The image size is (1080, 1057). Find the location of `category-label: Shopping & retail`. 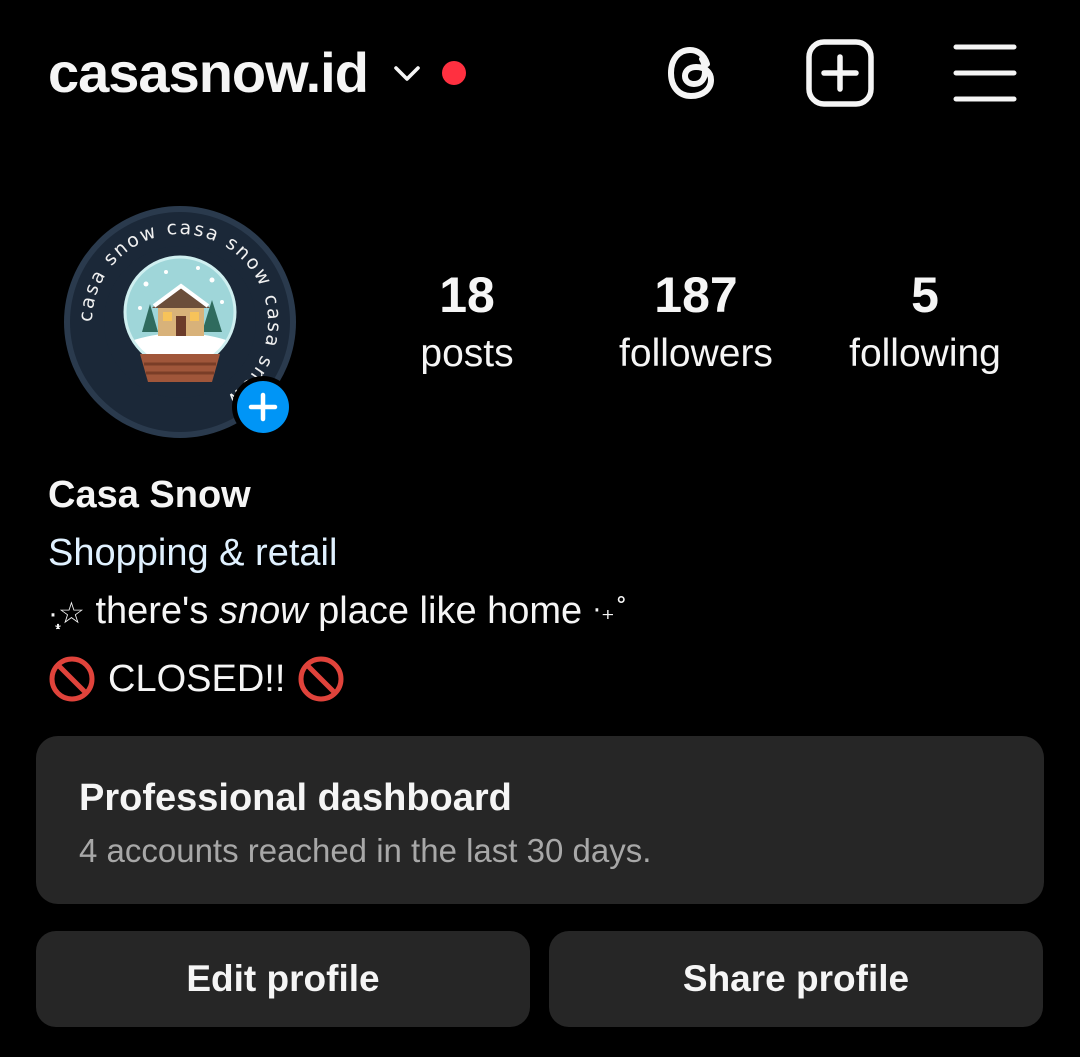

category-label: Shopping & retail is located at coordinates (543, 553).